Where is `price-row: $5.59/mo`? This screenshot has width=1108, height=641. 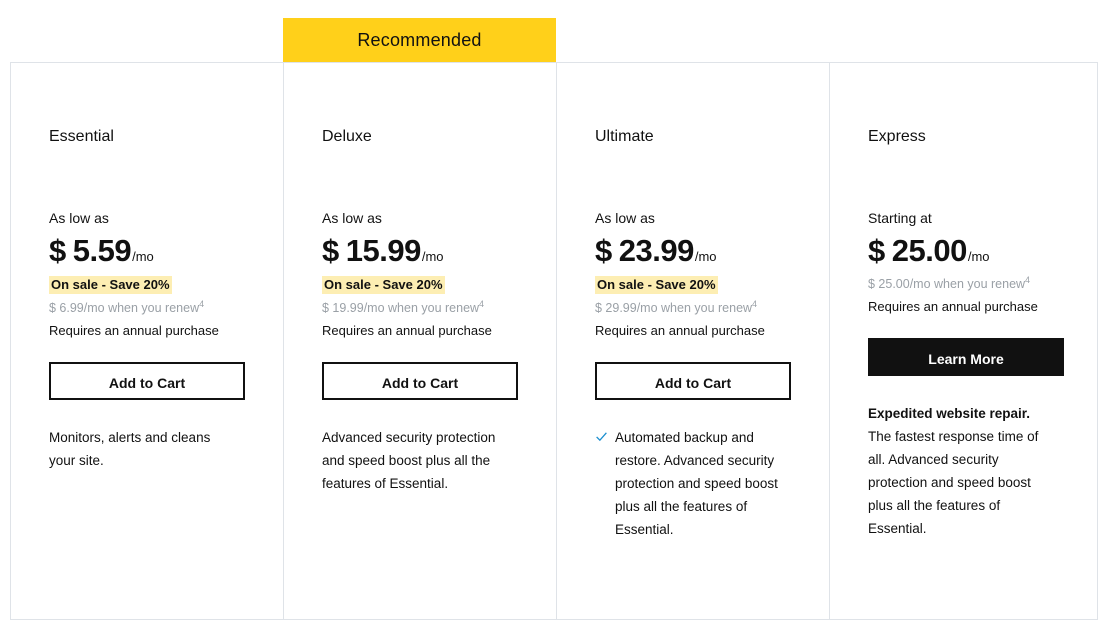
price-row: $5.59/mo is located at coordinates (147, 251).